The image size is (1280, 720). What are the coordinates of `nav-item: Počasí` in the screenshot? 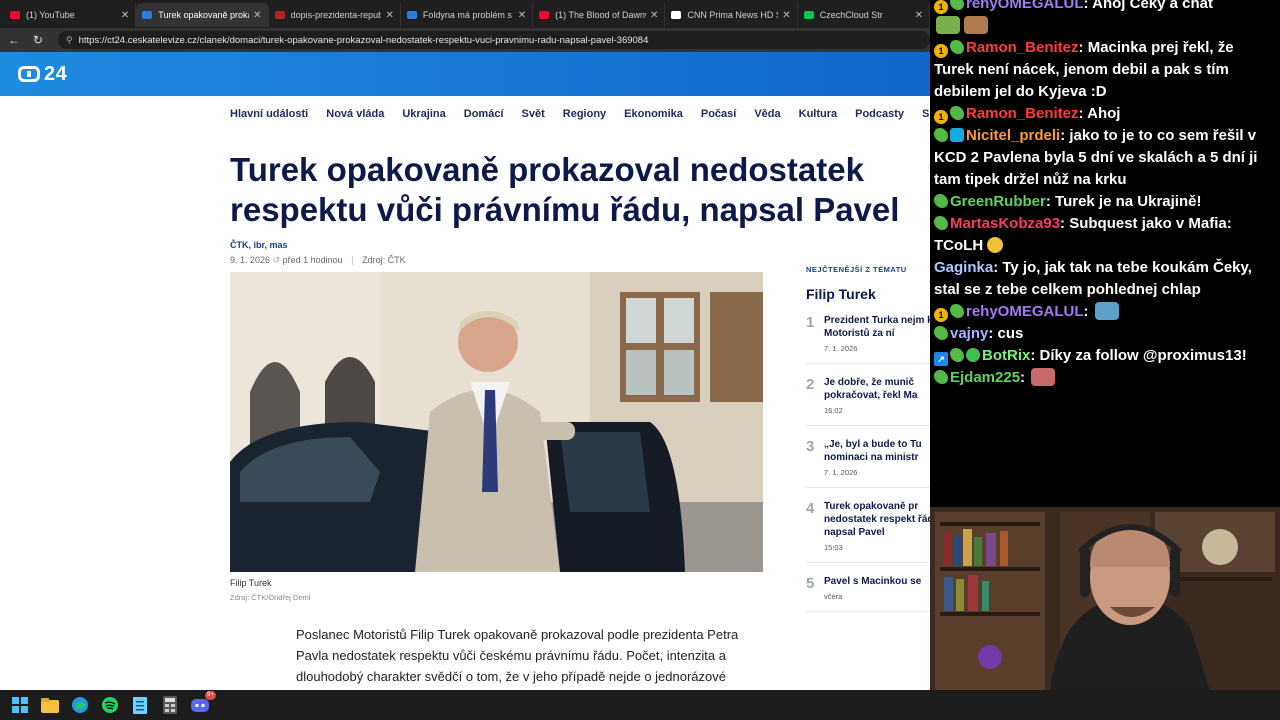 It's located at (718, 114).